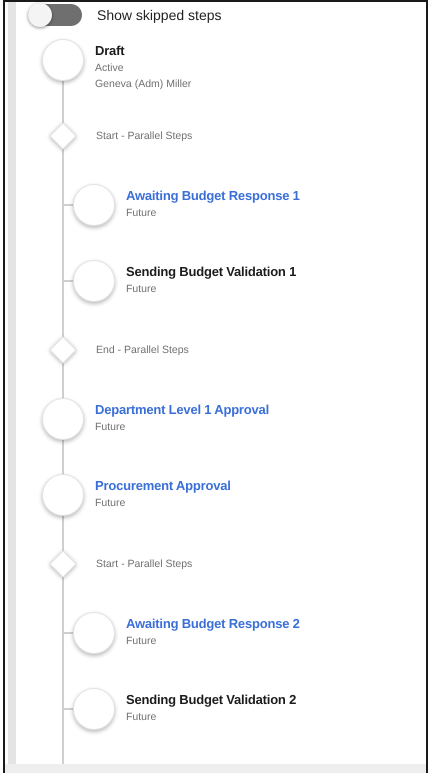 This screenshot has height=773, width=432. What do you see at coordinates (163, 485) in the screenshot?
I see `step-link: Procurement Approval` at bounding box center [163, 485].